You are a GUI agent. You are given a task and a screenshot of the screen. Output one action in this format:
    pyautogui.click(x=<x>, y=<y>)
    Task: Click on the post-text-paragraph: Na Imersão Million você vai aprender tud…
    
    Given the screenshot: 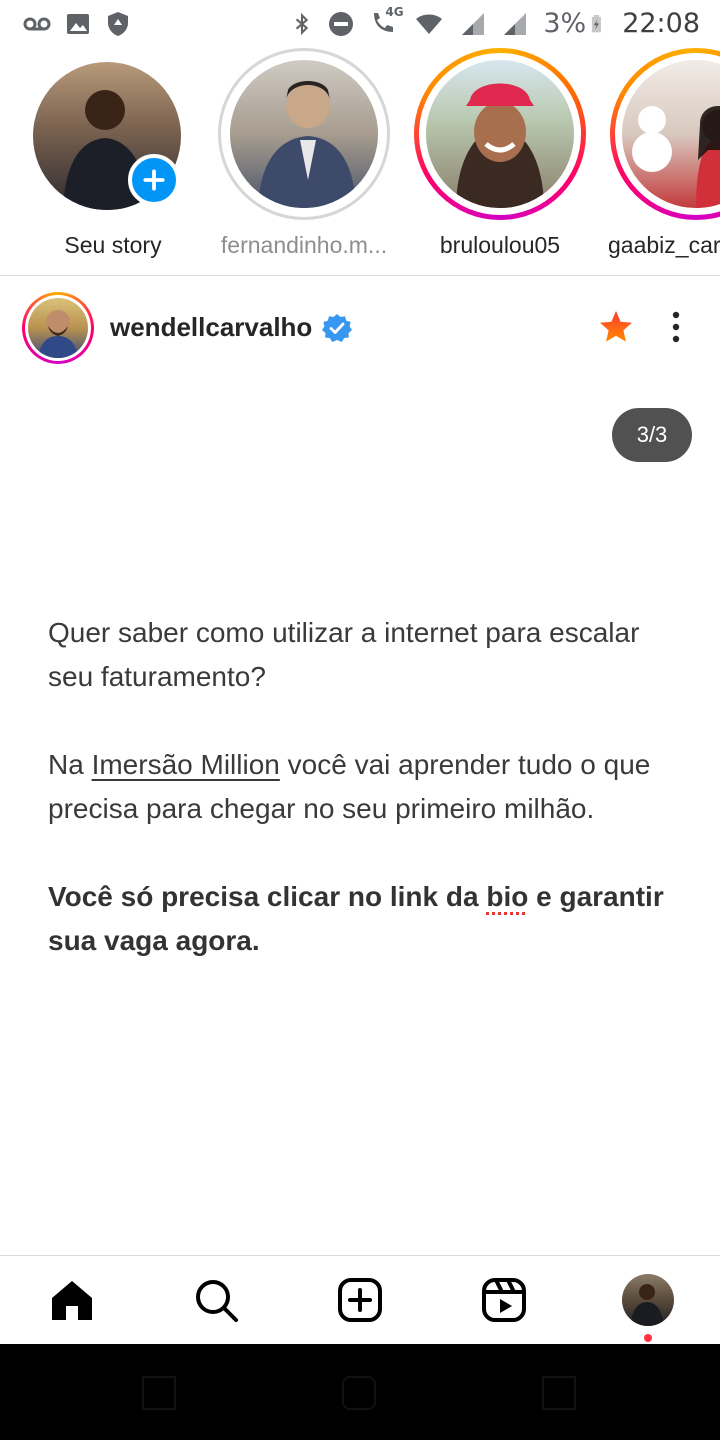 What is the action you would take?
    pyautogui.click(x=349, y=786)
    